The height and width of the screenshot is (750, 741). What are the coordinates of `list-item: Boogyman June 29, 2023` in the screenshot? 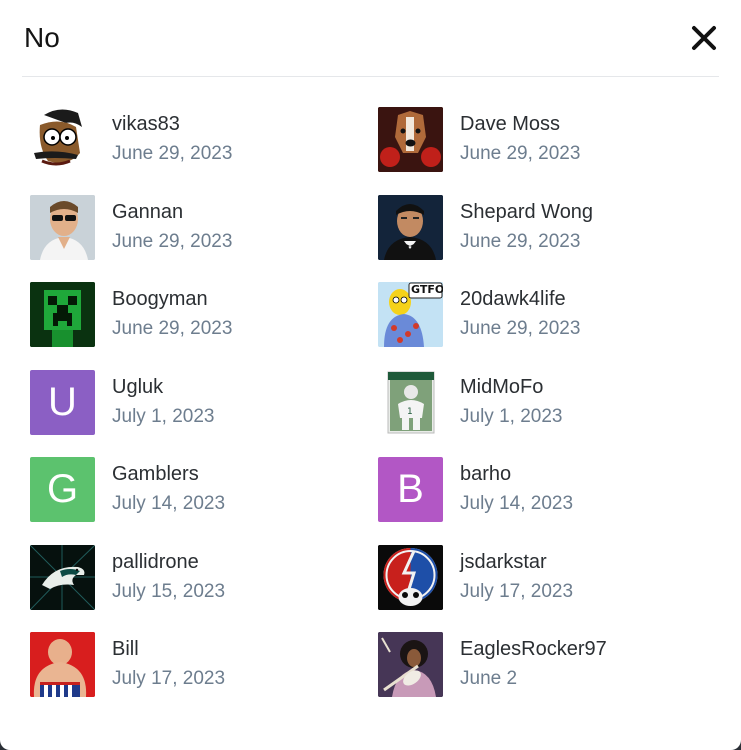 It's located at (204, 326).